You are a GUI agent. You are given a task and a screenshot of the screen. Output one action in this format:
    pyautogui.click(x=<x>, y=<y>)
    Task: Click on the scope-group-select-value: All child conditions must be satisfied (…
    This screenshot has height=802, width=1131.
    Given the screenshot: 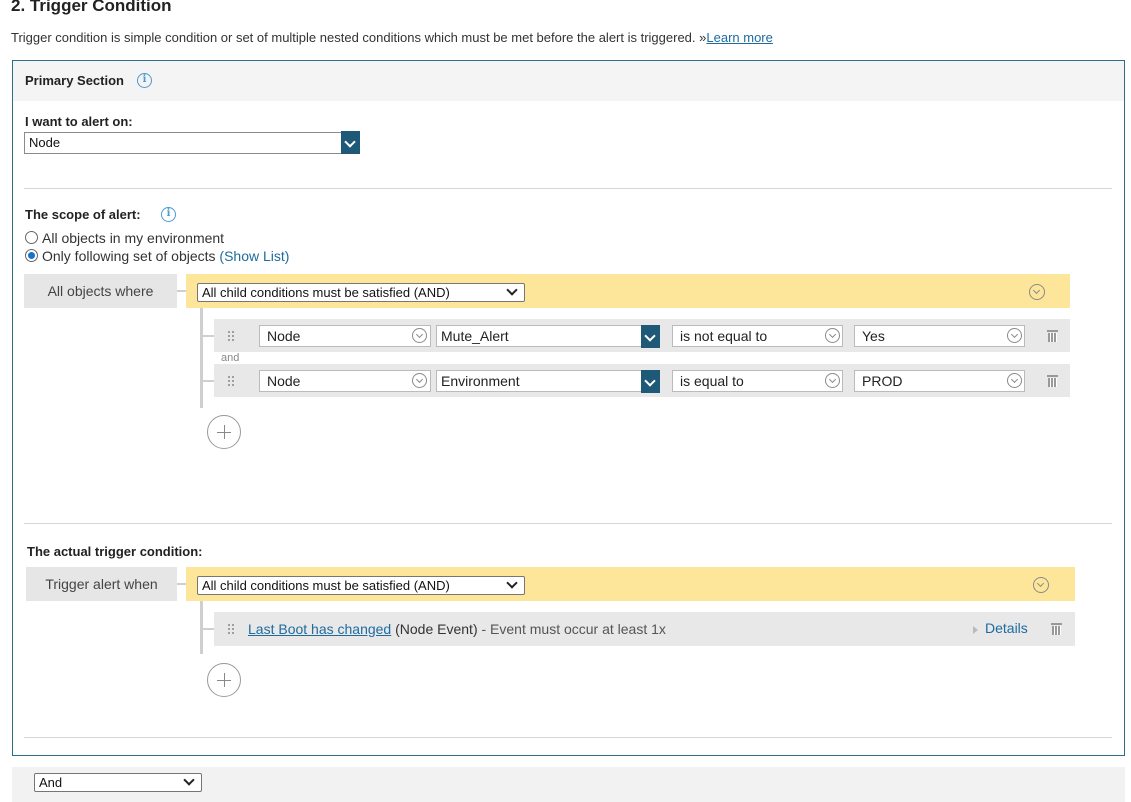 What is the action you would take?
    pyautogui.click(x=326, y=292)
    